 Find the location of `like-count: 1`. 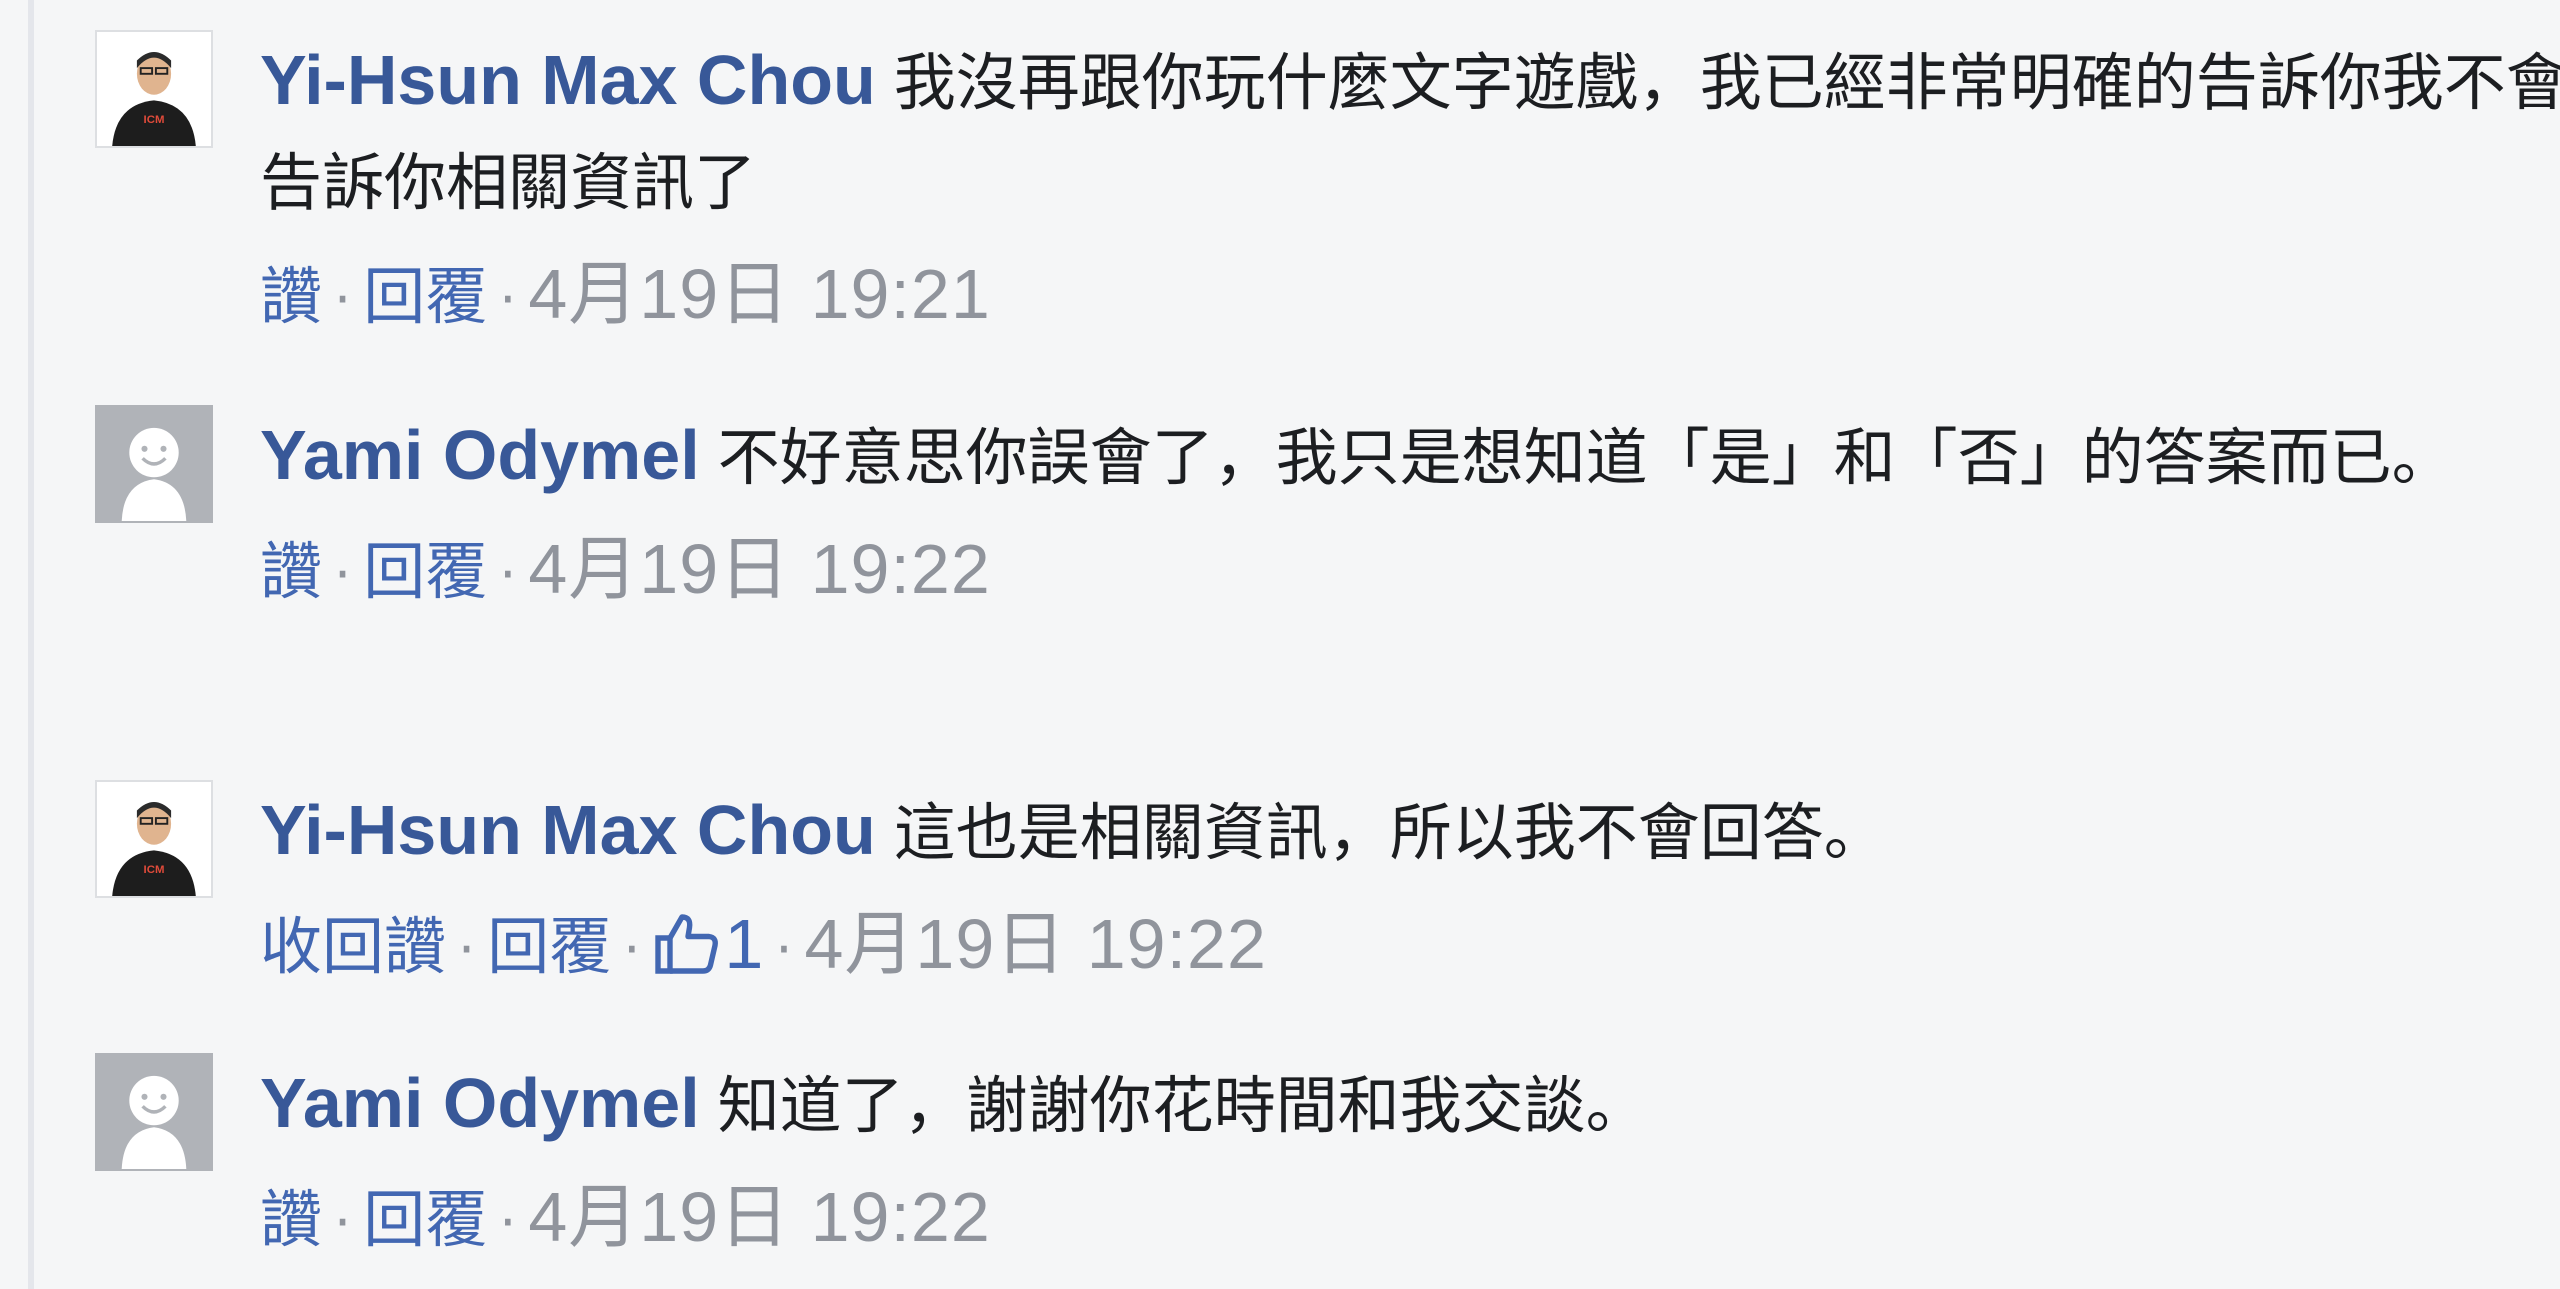

like-count: 1 is located at coordinates (744, 944).